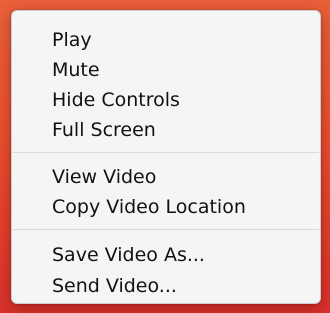 This screenshot has height=313, width=330. I want to click on menu-item-hide-controls: Hide Controls, so click(116, 100).